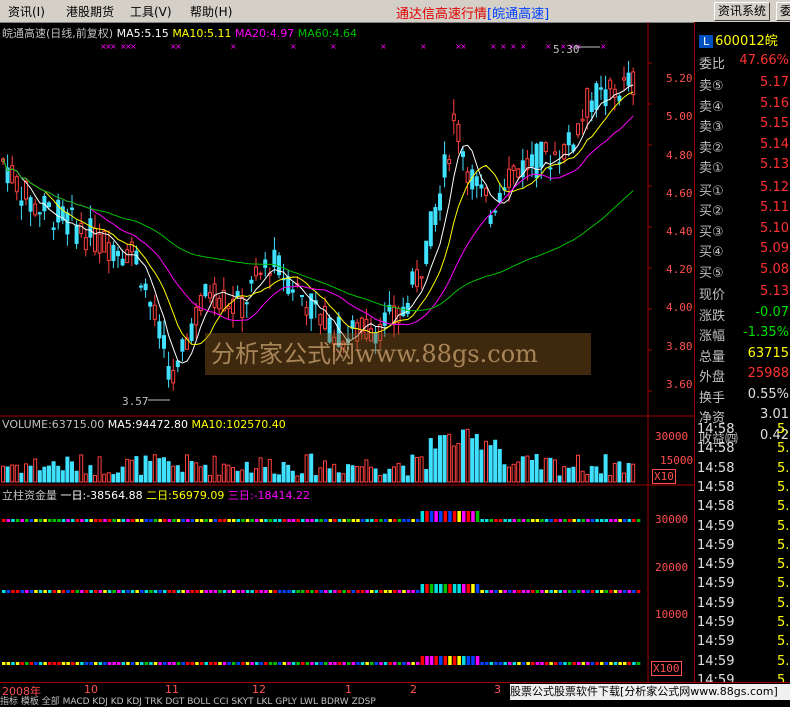  I want to click on stat-3-label: 总量, so click(712, 357).